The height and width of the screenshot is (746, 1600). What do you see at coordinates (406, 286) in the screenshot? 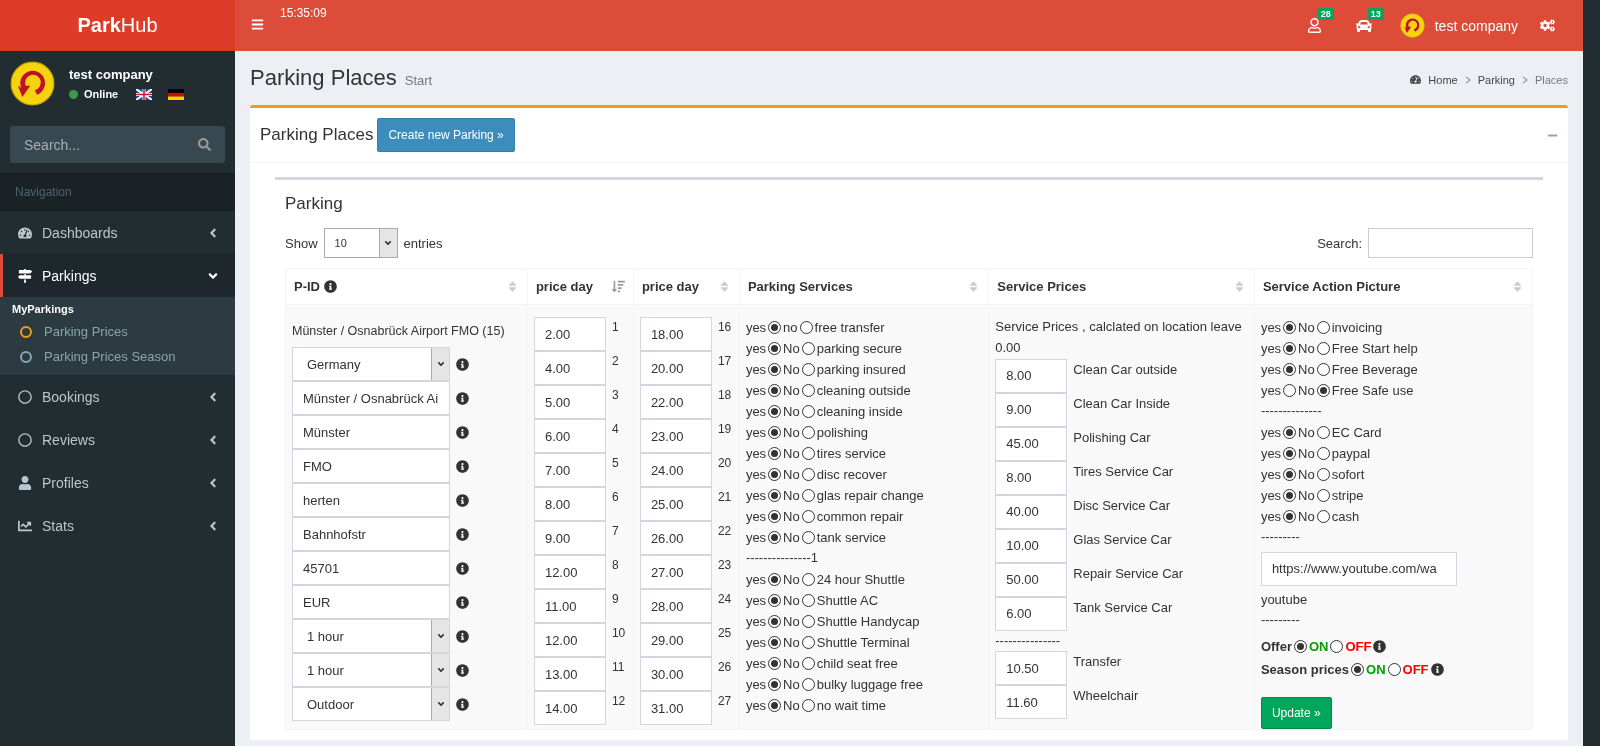
I see `column-header: P-ID` at bounding box center [406, 286].